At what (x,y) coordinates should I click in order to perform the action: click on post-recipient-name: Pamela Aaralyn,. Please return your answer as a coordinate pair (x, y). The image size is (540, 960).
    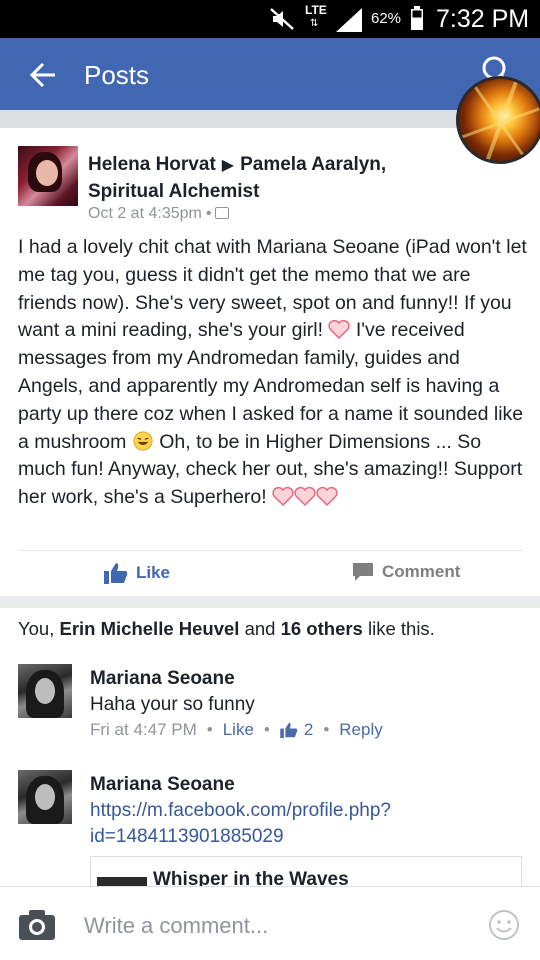
    Looking at the image, I should click on (313, 164).